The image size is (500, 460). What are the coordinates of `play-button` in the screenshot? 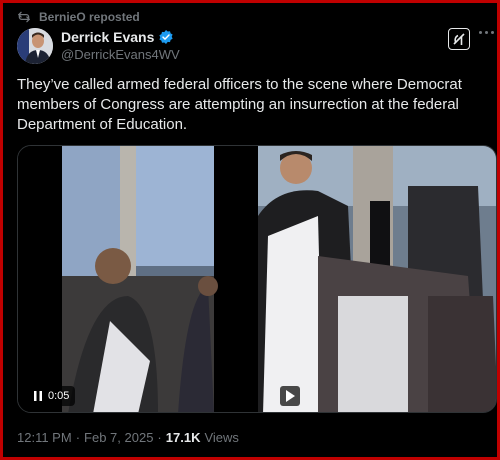 It's located at (290, 396).